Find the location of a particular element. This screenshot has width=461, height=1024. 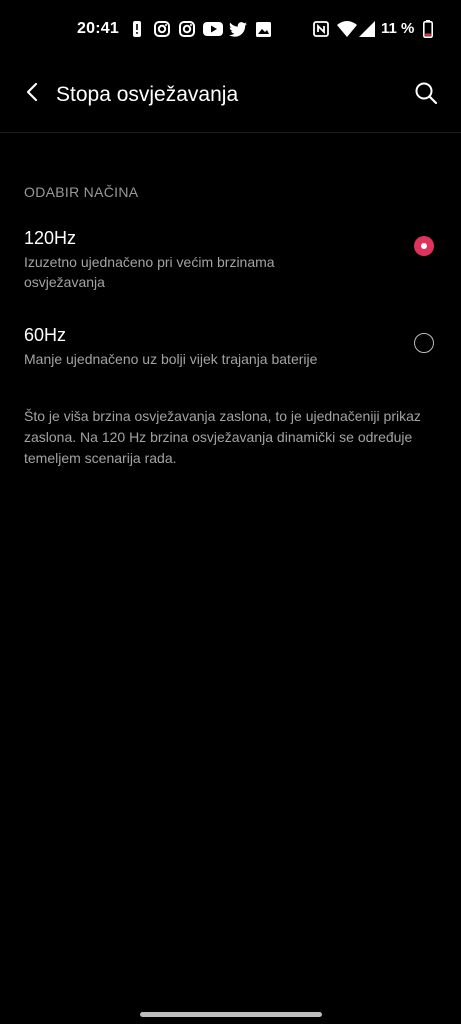

alert-icon is located at coordinates (137, 29).